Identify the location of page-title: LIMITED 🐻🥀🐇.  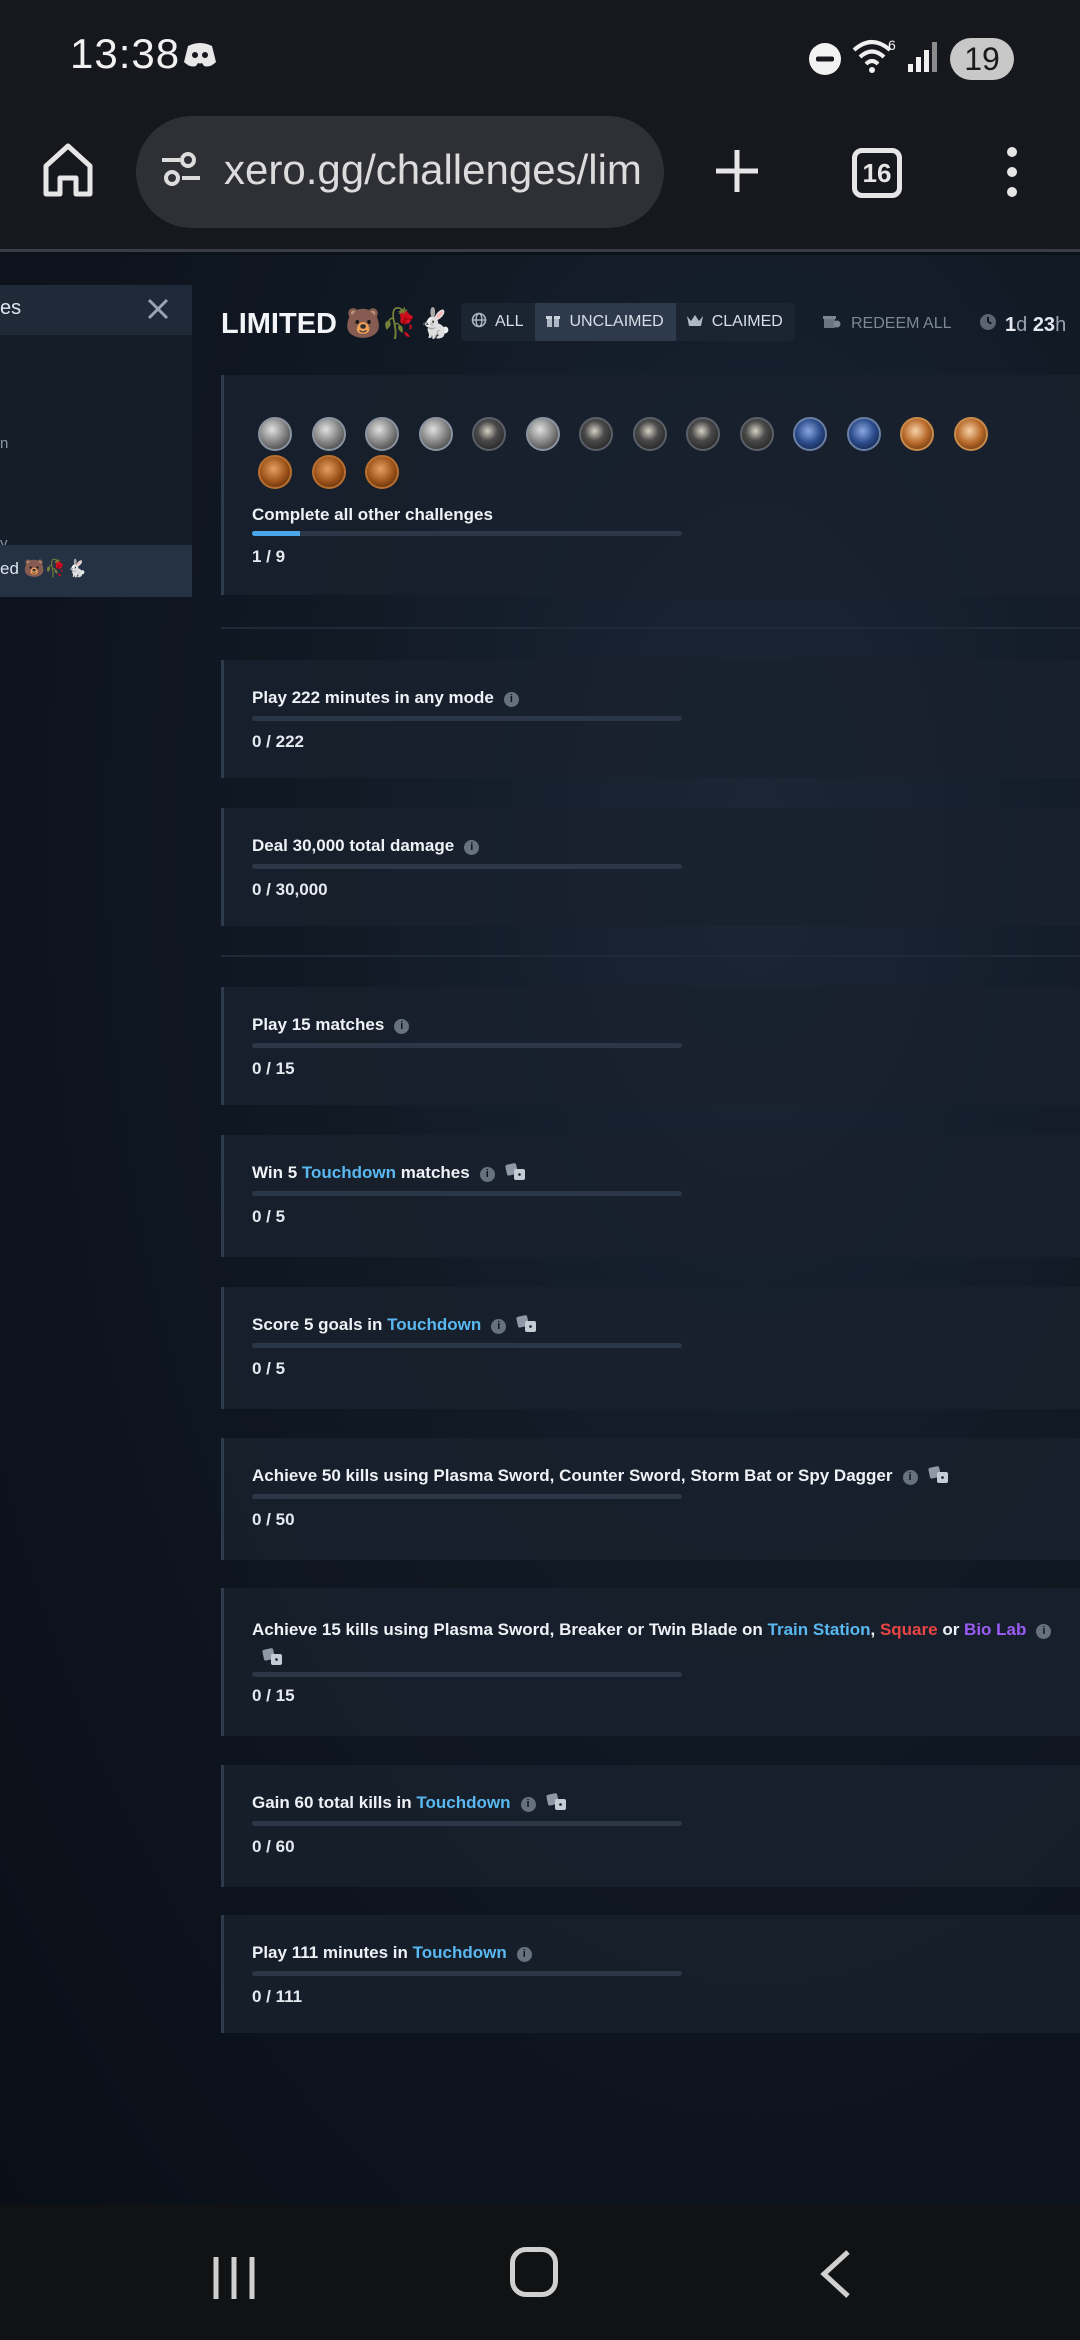
(337, 324).